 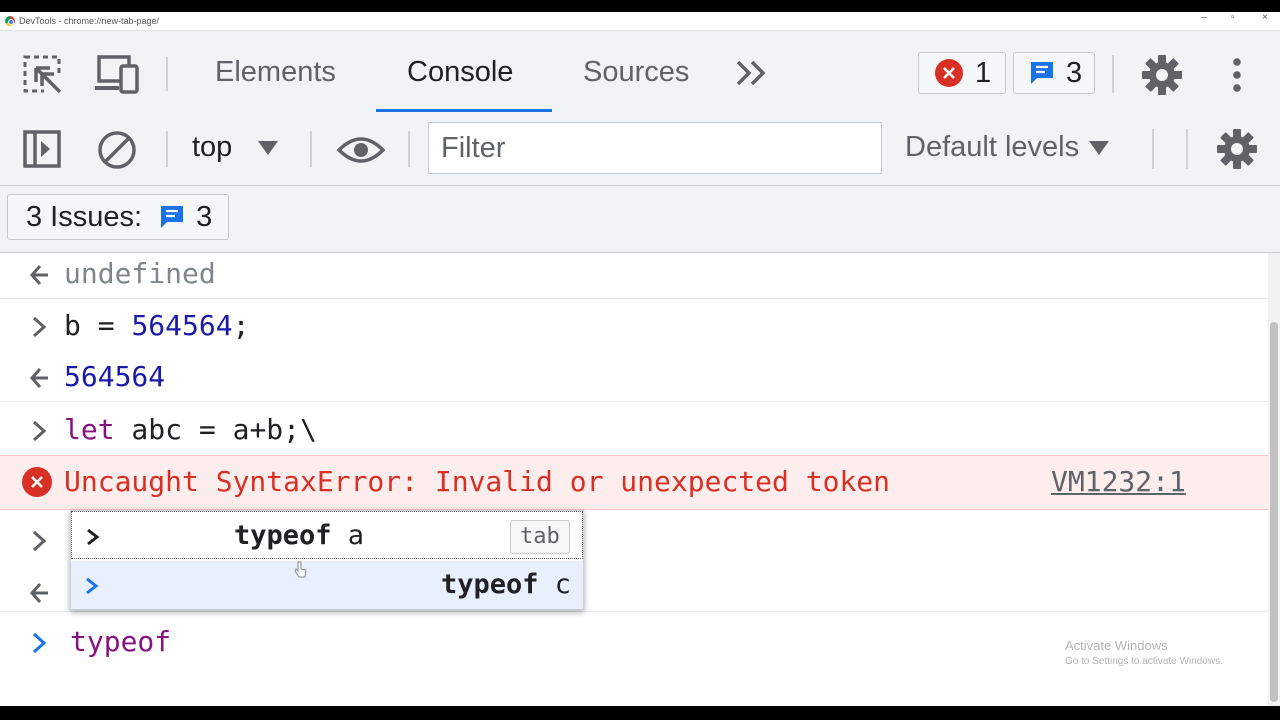 What do you see at coordinates (241, 325) in the screenshot?
I see `input-semicolon: ;` at bounding box center [241, 325].